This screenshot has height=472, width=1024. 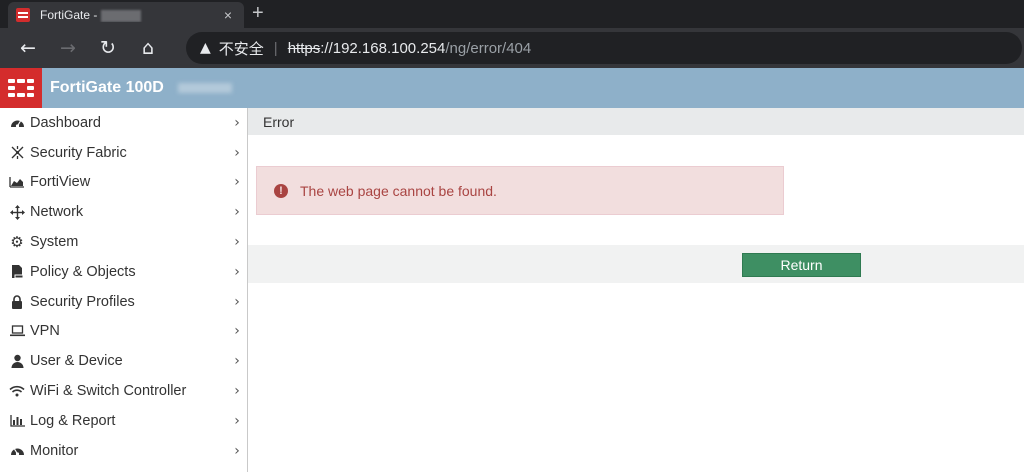 What do you see at coordinates (17, 331) in the screenshot?
I see `laptop-icon` at bounding box center [17, 331].